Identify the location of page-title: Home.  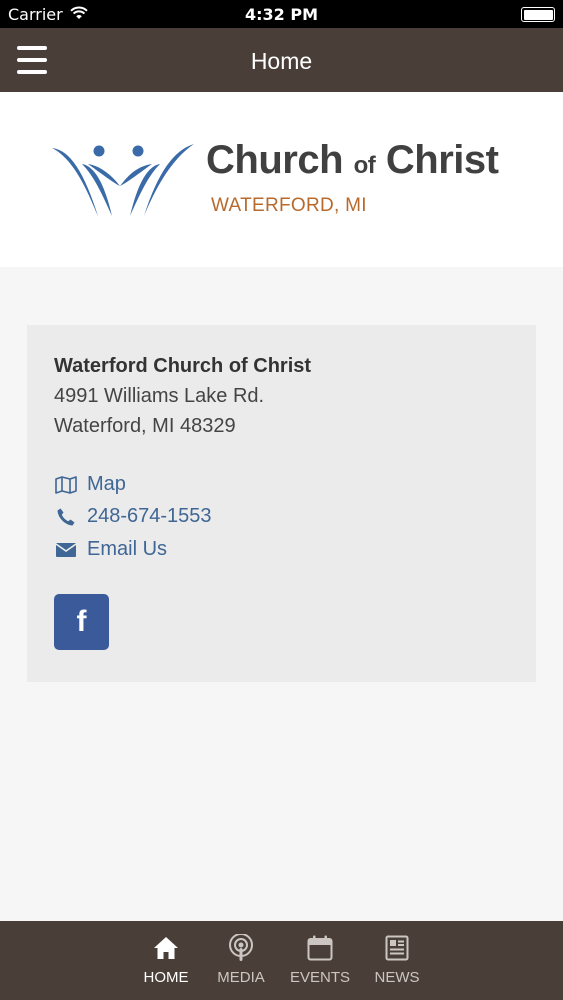
(281, 61).